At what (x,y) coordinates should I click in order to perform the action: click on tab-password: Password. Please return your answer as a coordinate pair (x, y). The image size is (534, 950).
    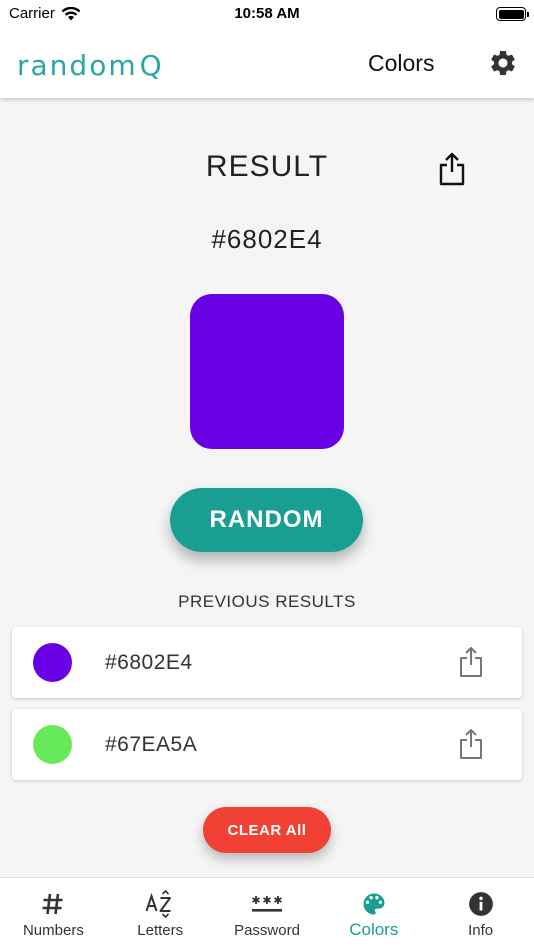
    Looking at the image, I should click on (267, 914).